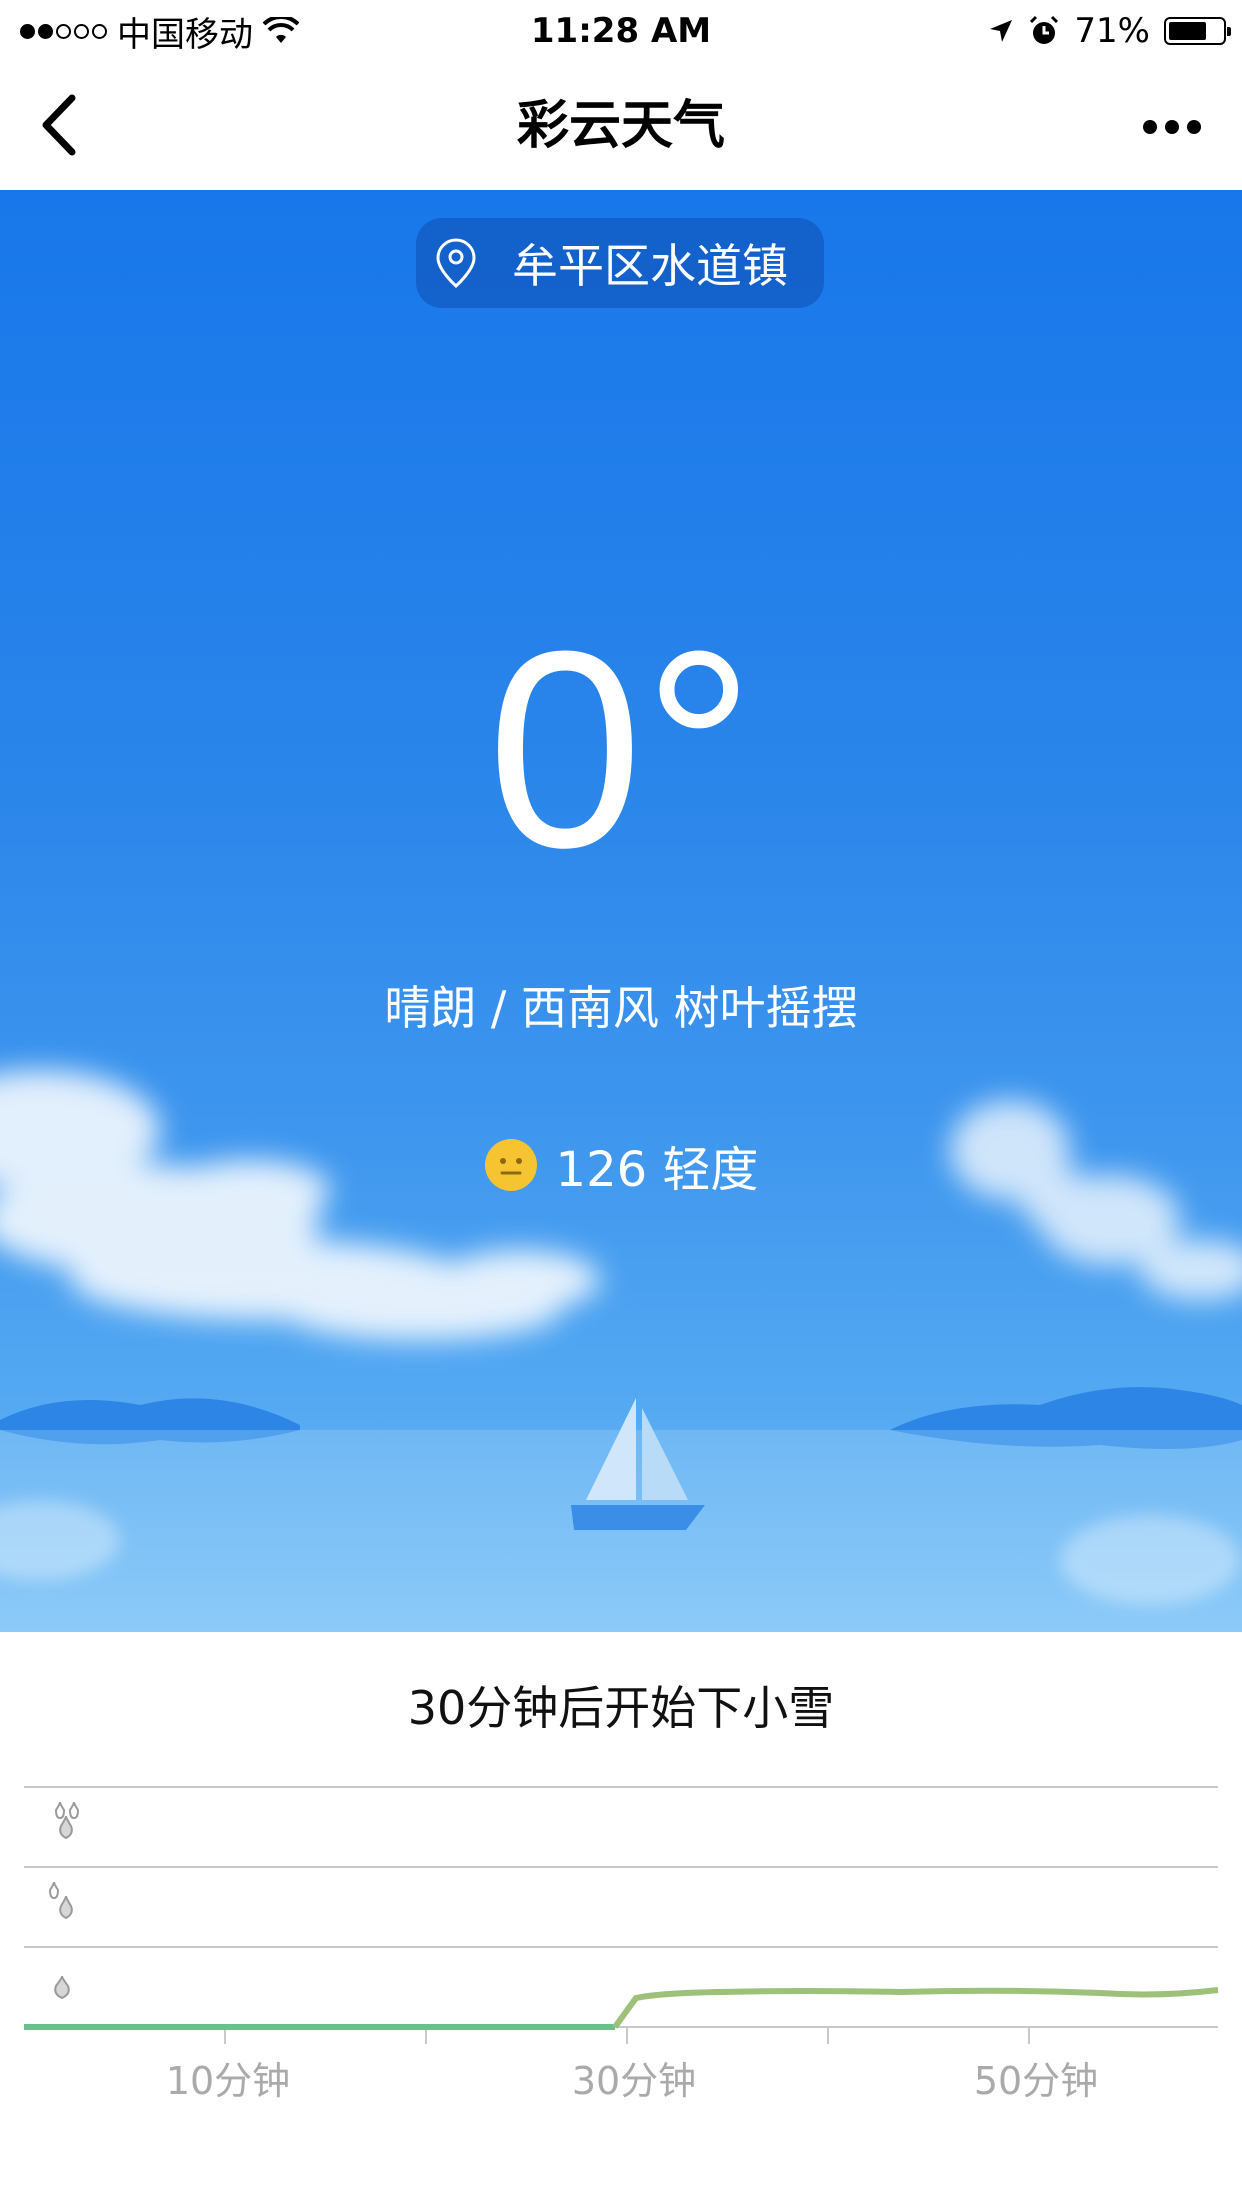  I want to click on nav-bar: 彩云天气, so click(621, 126).